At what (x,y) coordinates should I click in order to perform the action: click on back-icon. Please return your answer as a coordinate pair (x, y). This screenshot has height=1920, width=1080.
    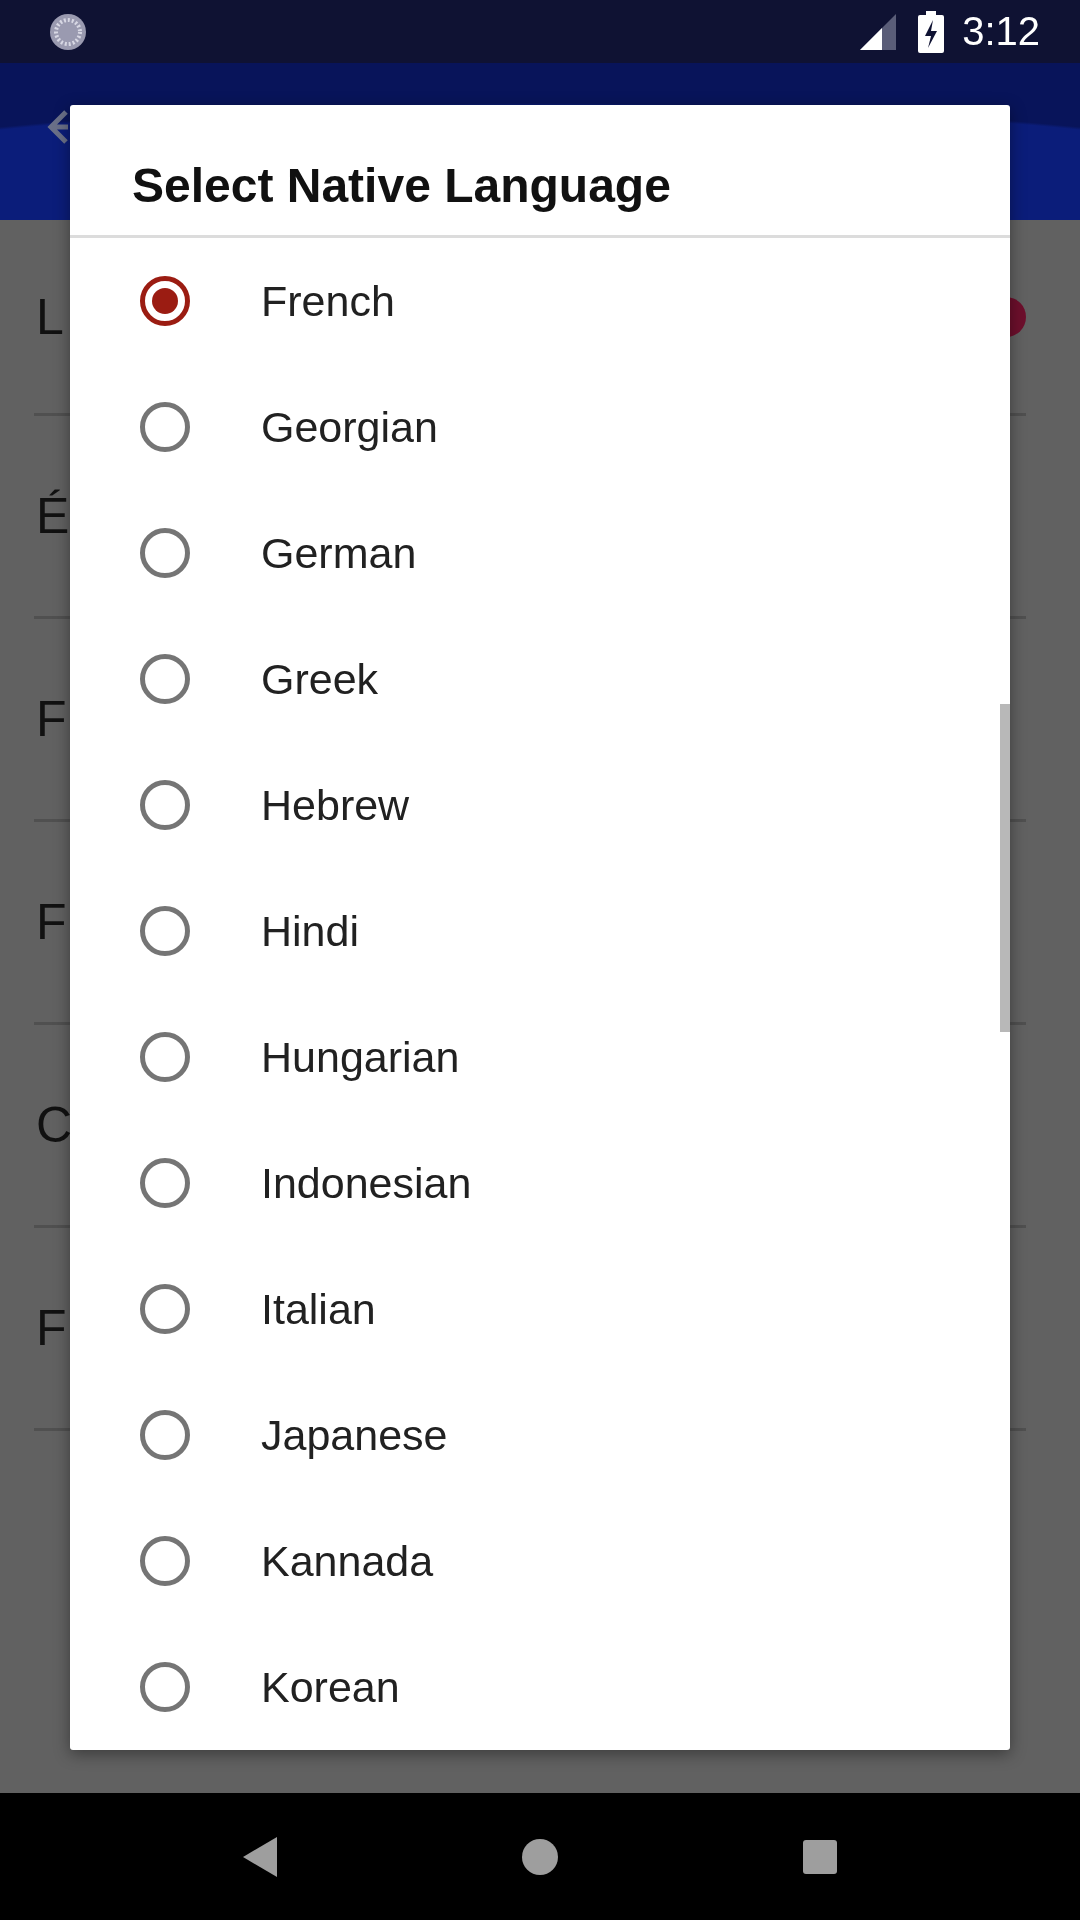
    Looking at the image, I should click on (259, 1856).